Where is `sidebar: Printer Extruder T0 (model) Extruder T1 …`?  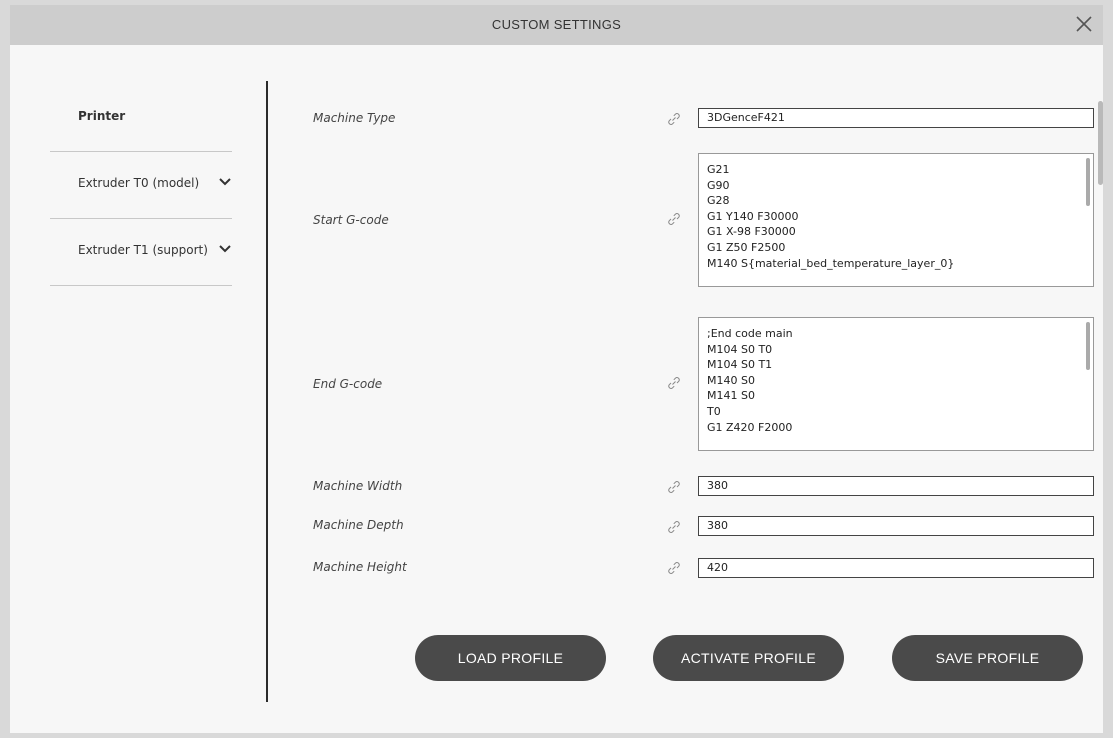 sidebar: Printer Extruder T0 (model) Extruder T1 … is located at coordinates (141, 185).